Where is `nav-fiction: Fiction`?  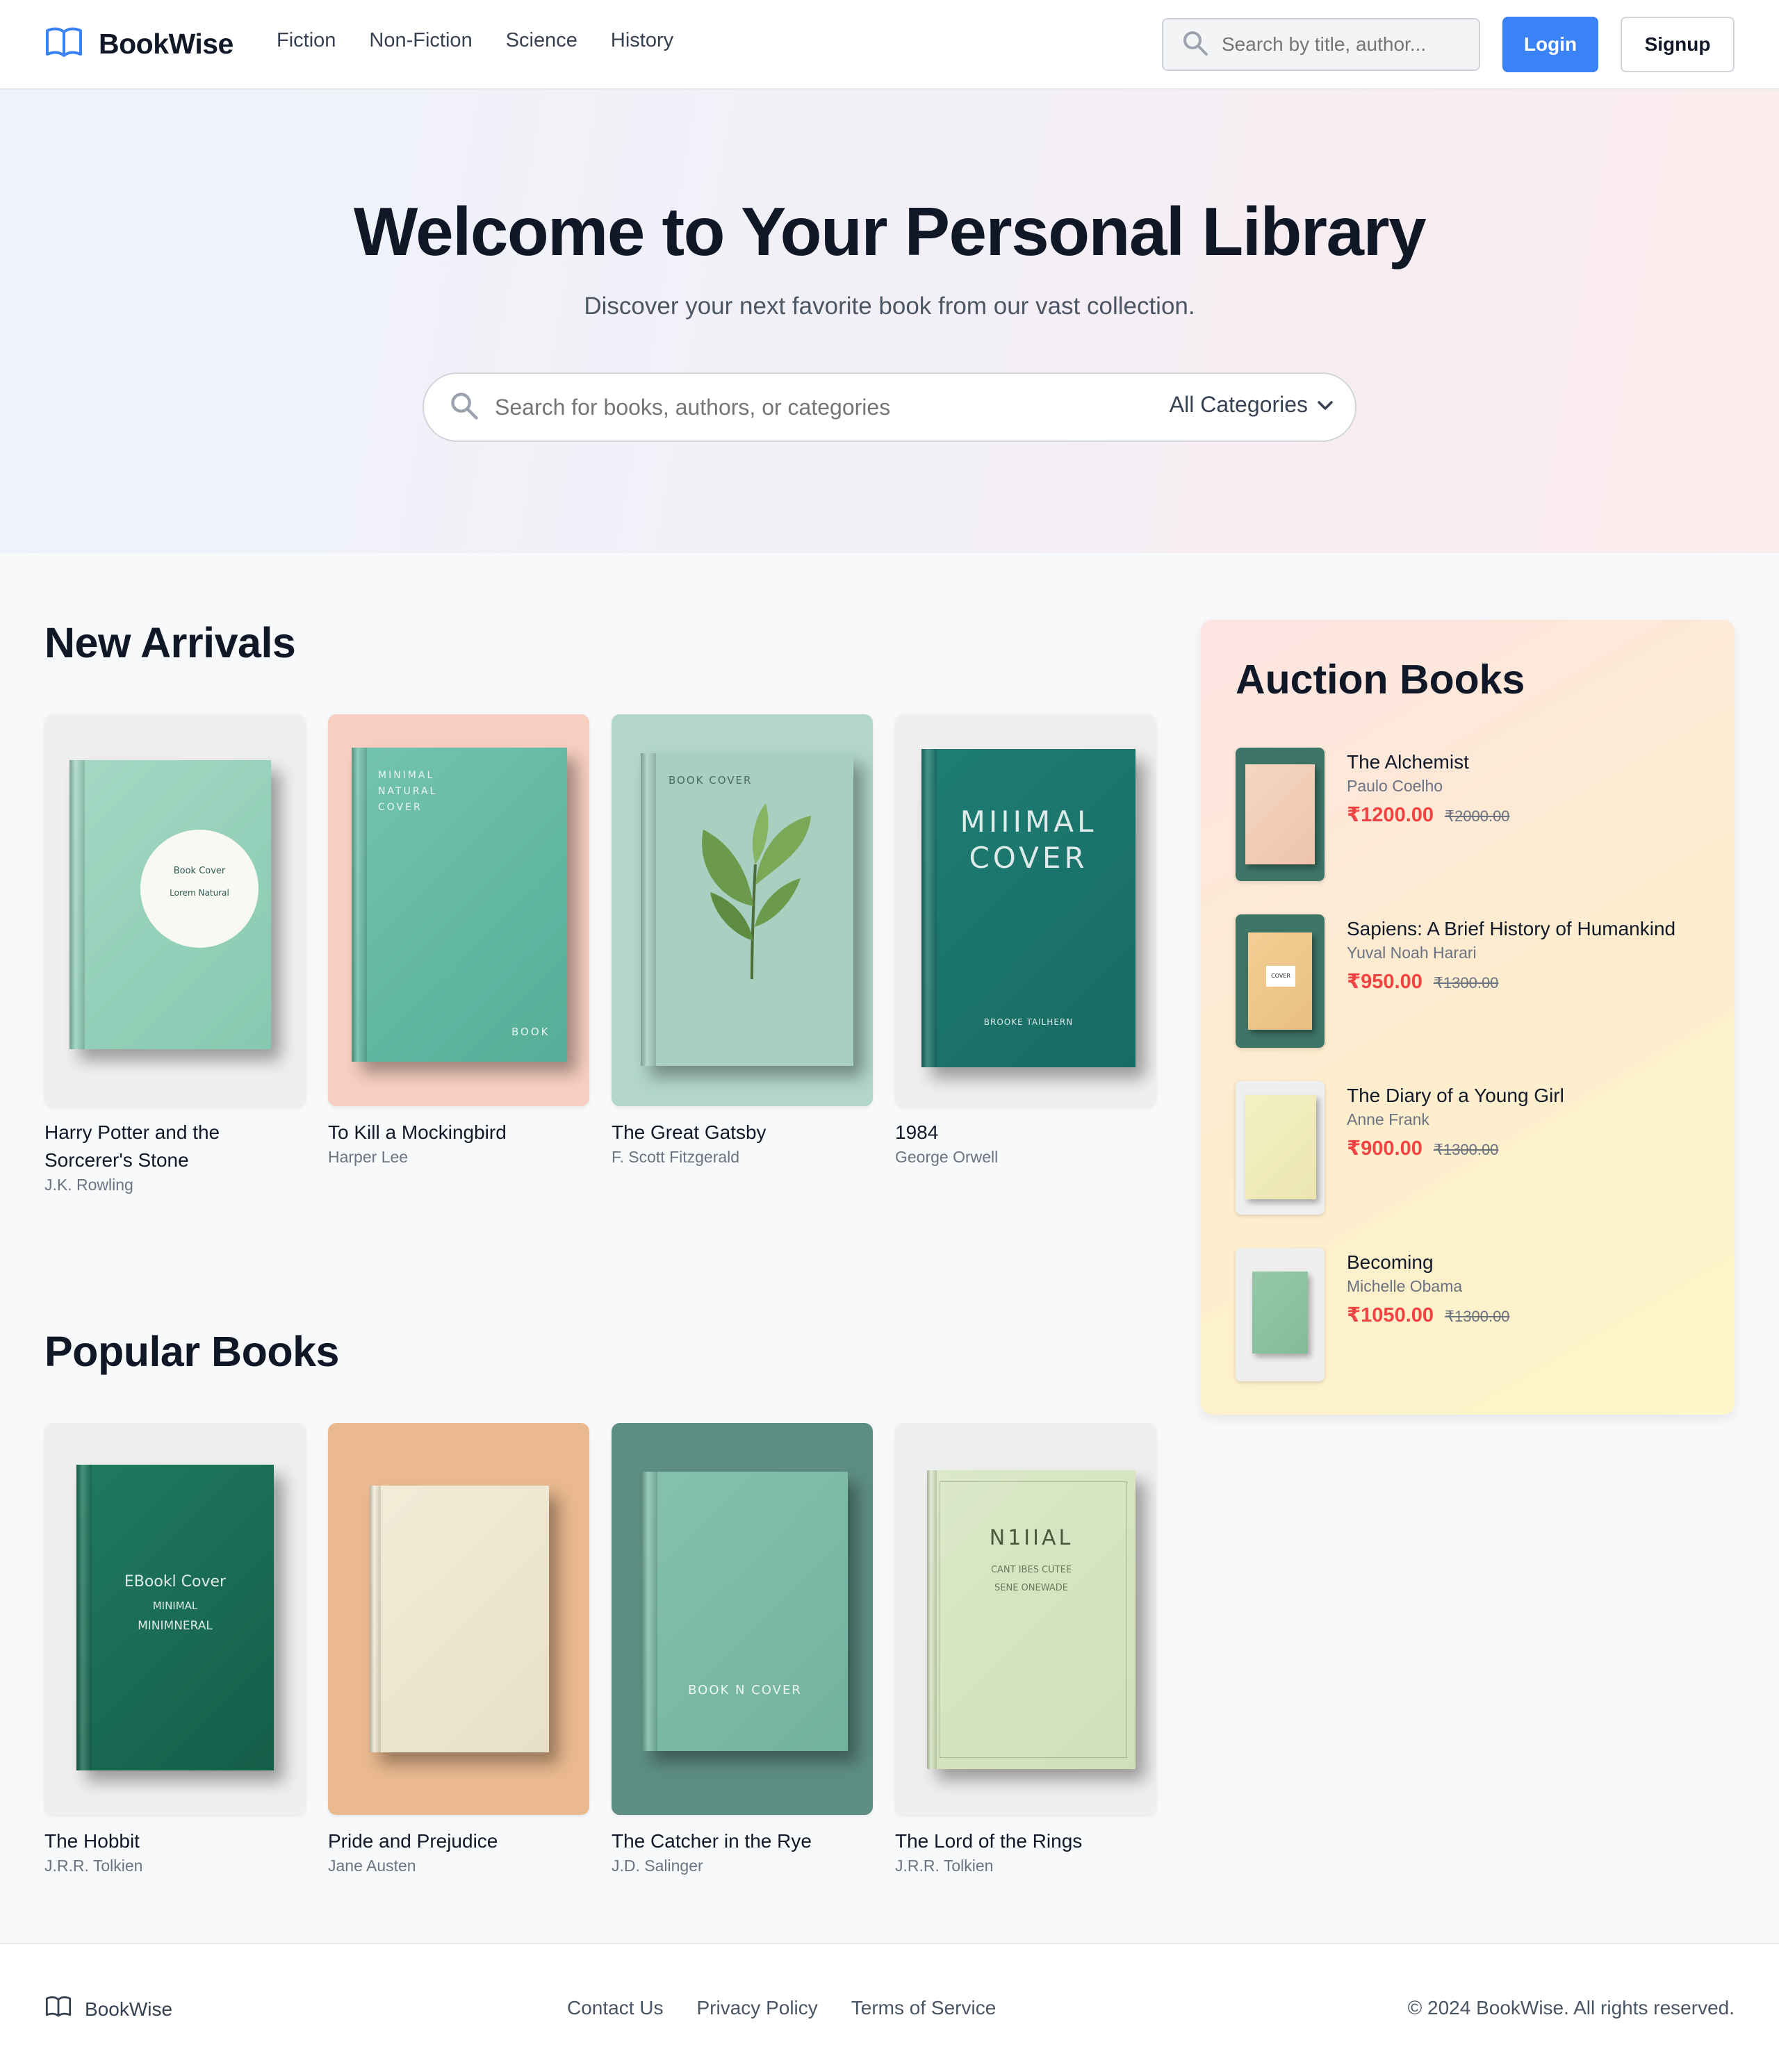
nav-fiction: Fiction is located at coordinates (306, 40).